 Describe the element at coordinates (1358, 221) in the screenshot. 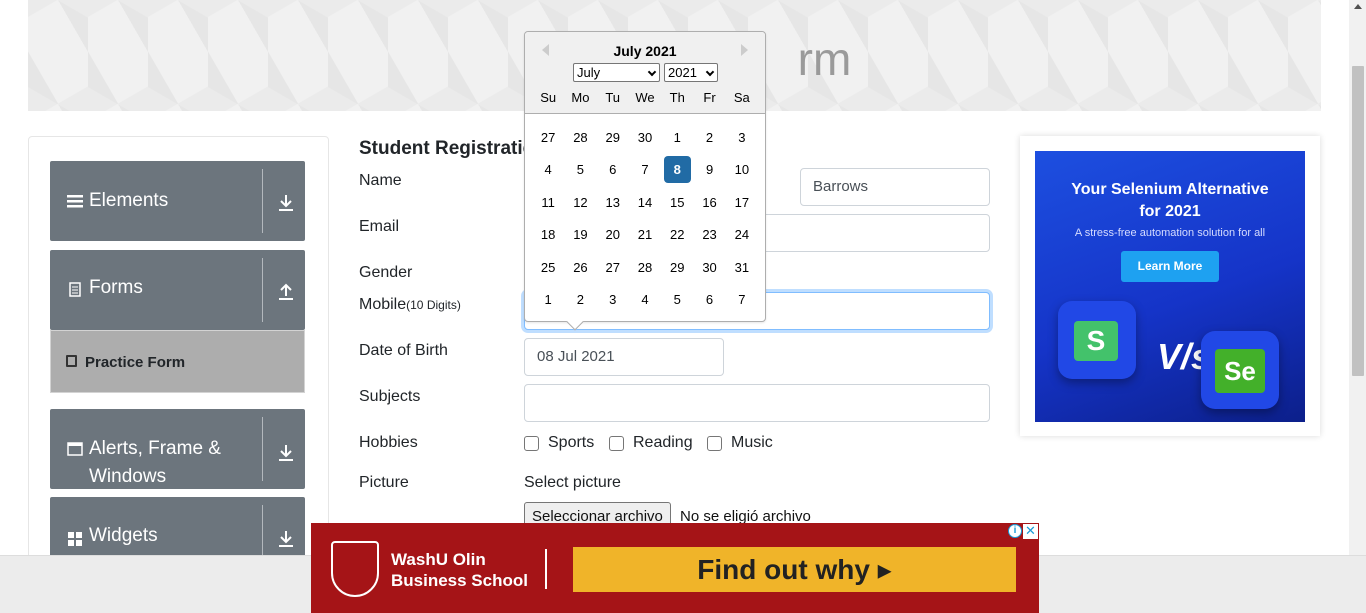

I see `scroll-thumb` at that location.